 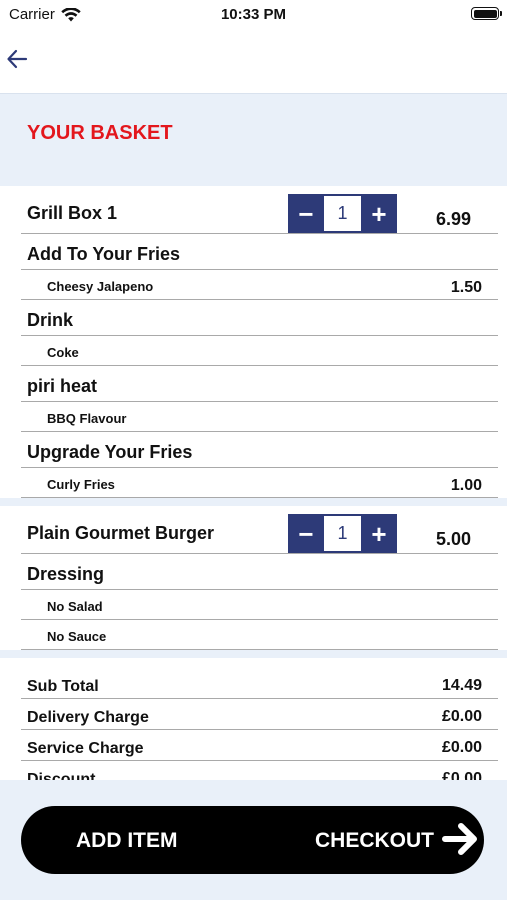 What do you see at coordinates (374, 841) in the screenshot?
I see `checkout-button: CHECKOUT` at bounding box center [374, 841].